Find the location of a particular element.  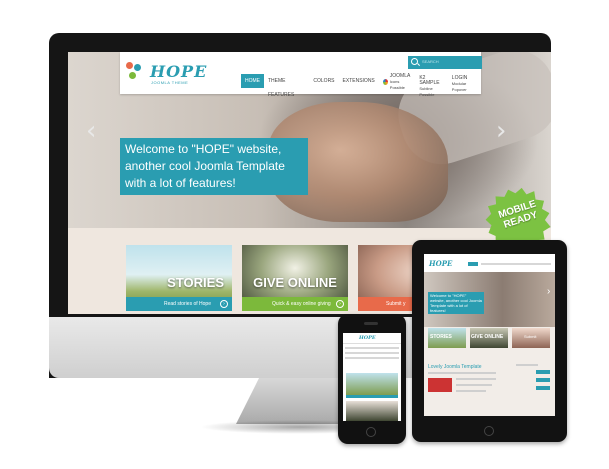

nav-colors: COLORS is located at coordinates (323, 81).